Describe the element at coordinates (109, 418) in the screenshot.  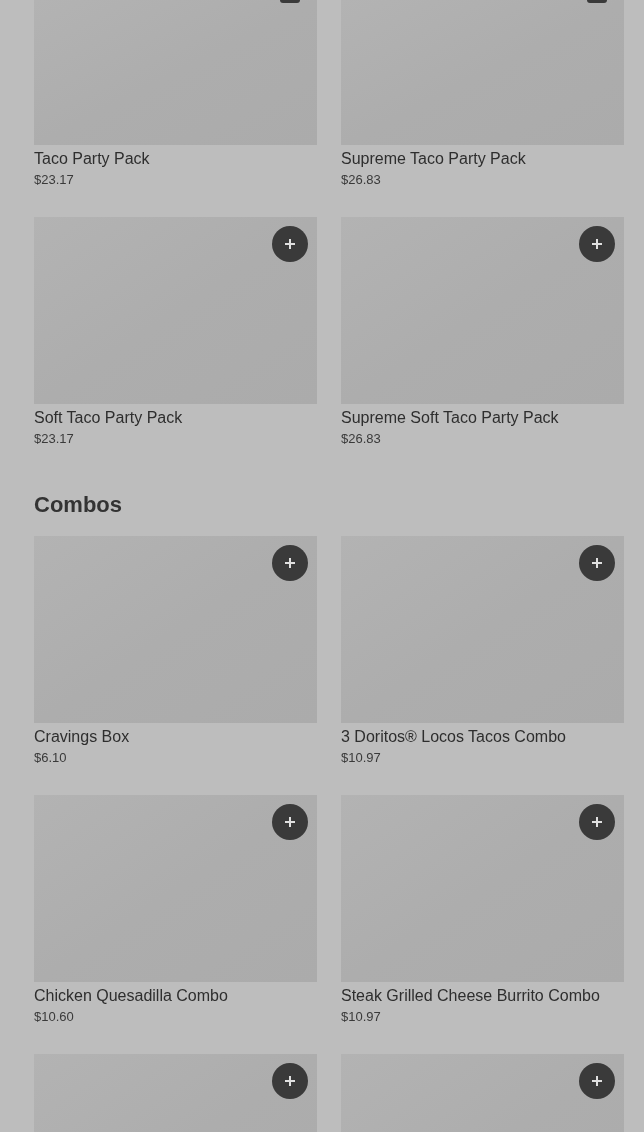
I see `item-name: Soft Taco Party Pack` at that location.